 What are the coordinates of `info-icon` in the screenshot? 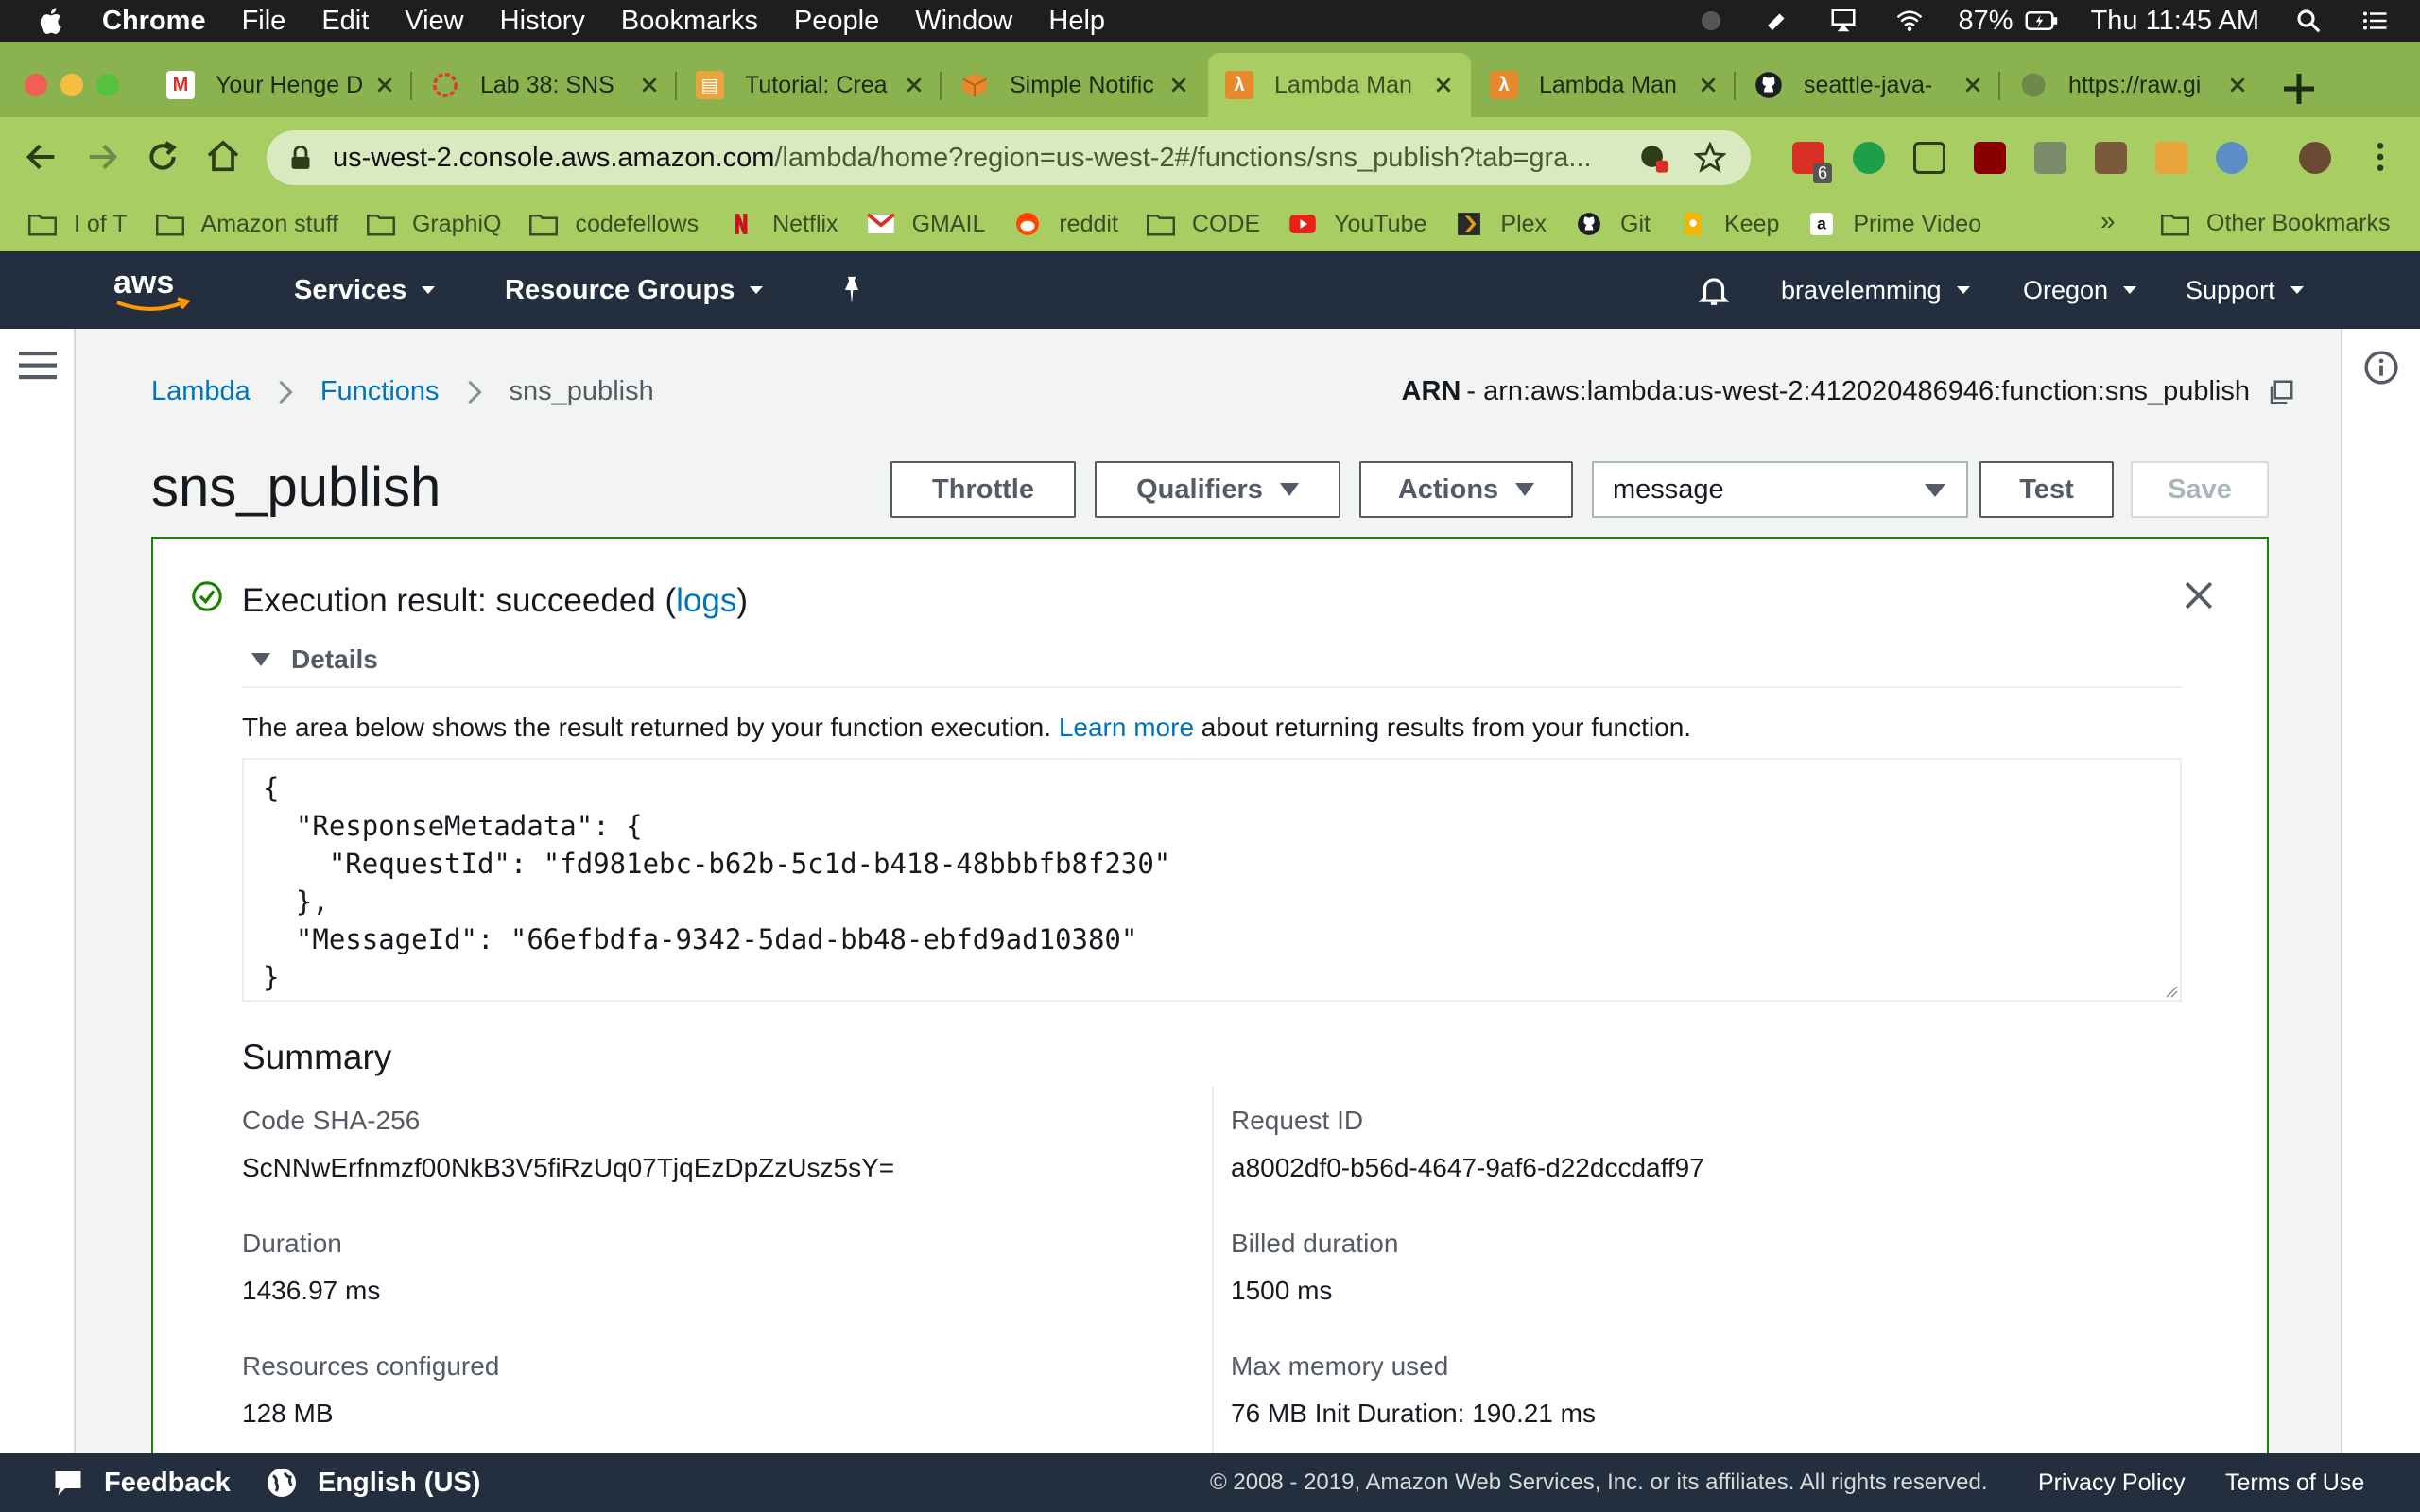 It's located at (2381, 368).